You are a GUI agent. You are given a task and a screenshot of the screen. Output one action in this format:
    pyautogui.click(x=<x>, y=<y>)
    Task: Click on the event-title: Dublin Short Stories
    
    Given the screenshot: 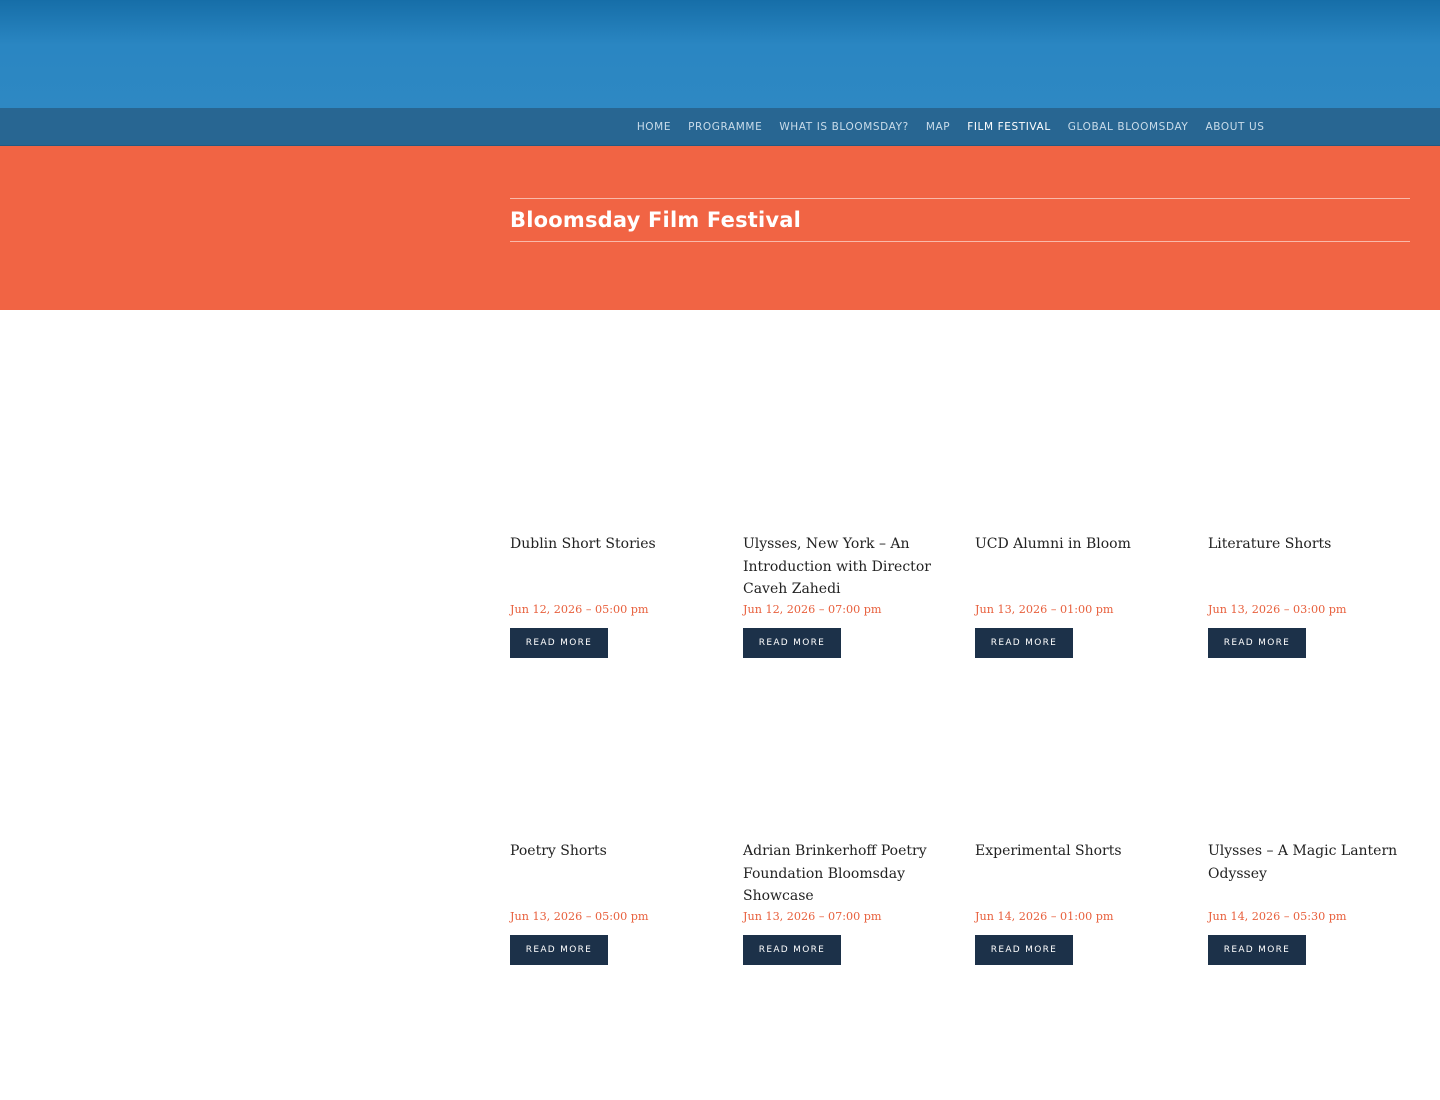 What is the action you would take?
    pyautogui.click(x=610, y=567)
    